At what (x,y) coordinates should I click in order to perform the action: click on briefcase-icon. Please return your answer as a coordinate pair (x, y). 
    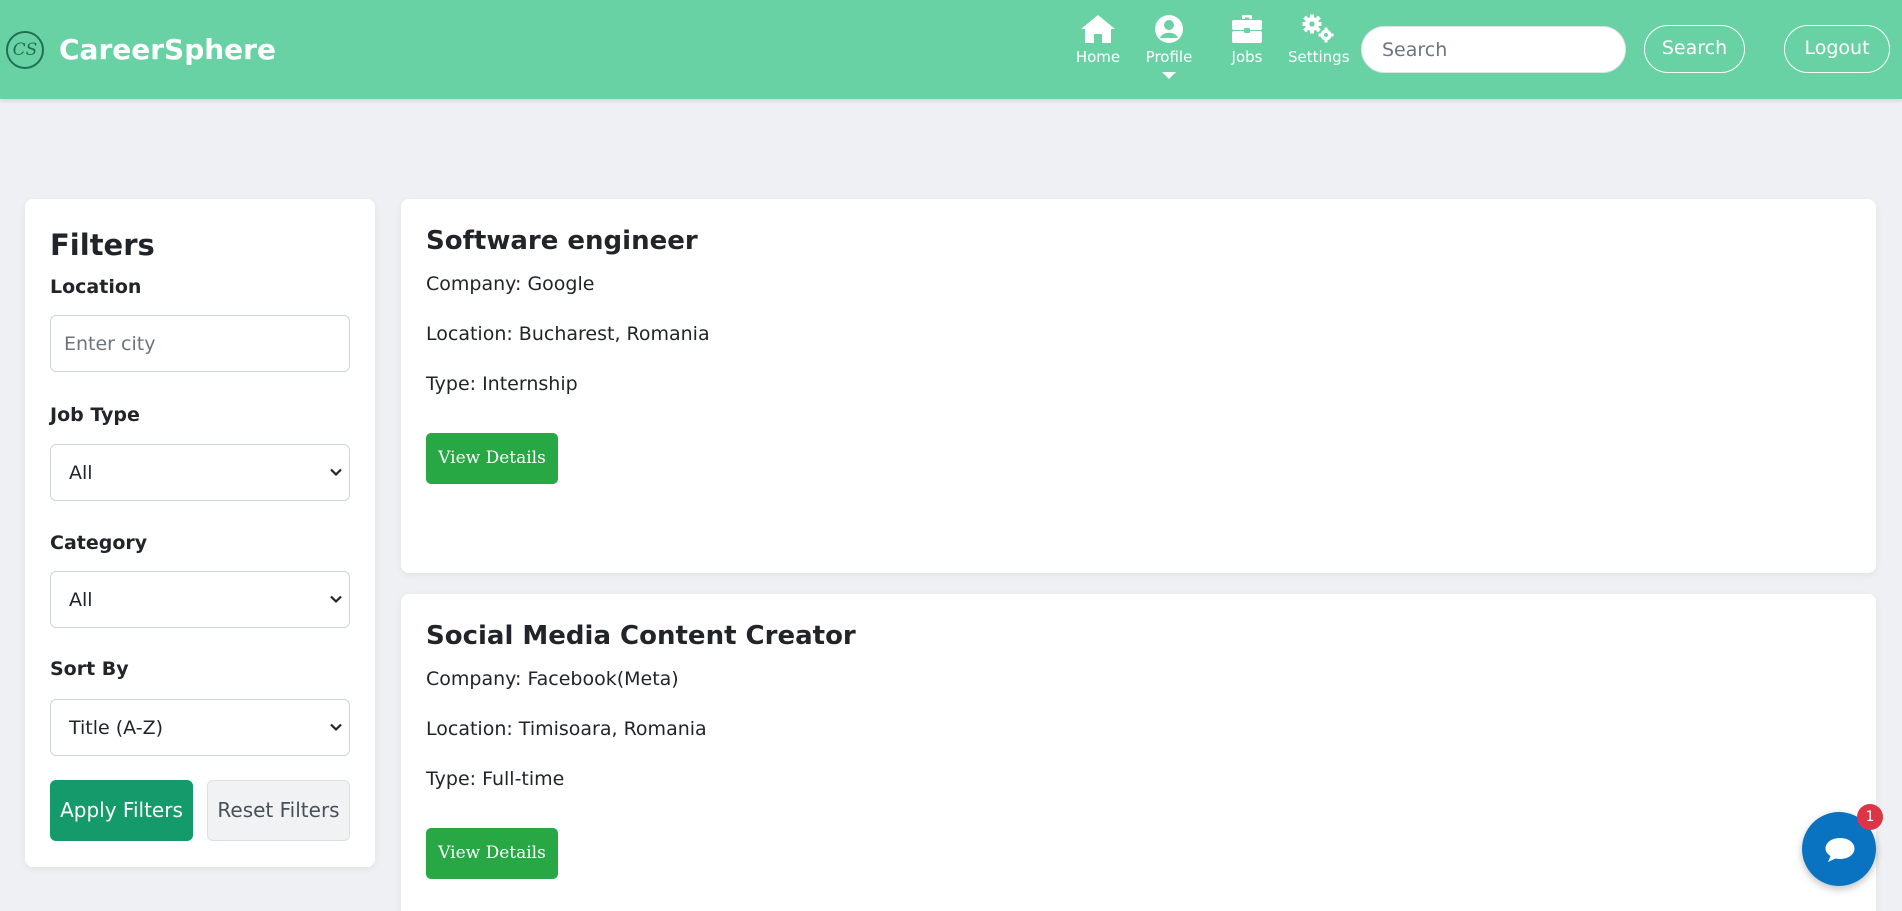
    Looking at the image, I should click on (1247, 29).